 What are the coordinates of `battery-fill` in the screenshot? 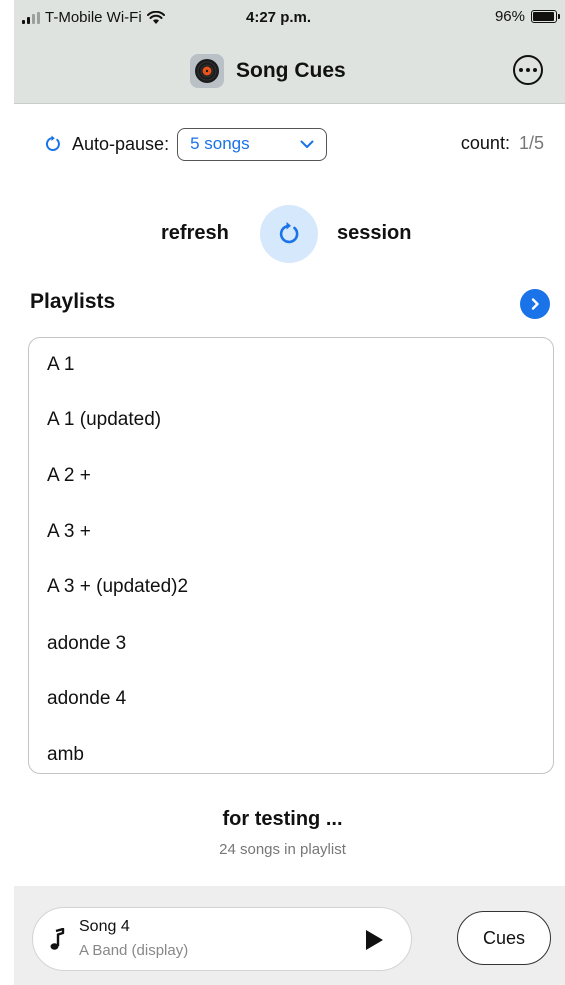 It's located at (544, 16).